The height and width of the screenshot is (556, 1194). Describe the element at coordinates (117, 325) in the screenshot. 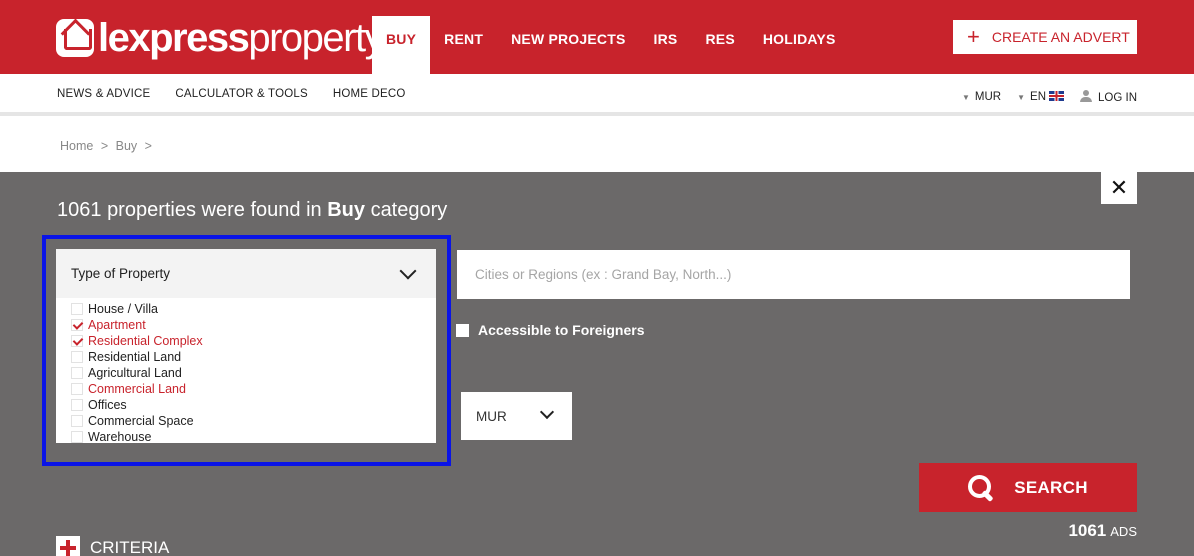

I see `option-label: Apartment` at that location.